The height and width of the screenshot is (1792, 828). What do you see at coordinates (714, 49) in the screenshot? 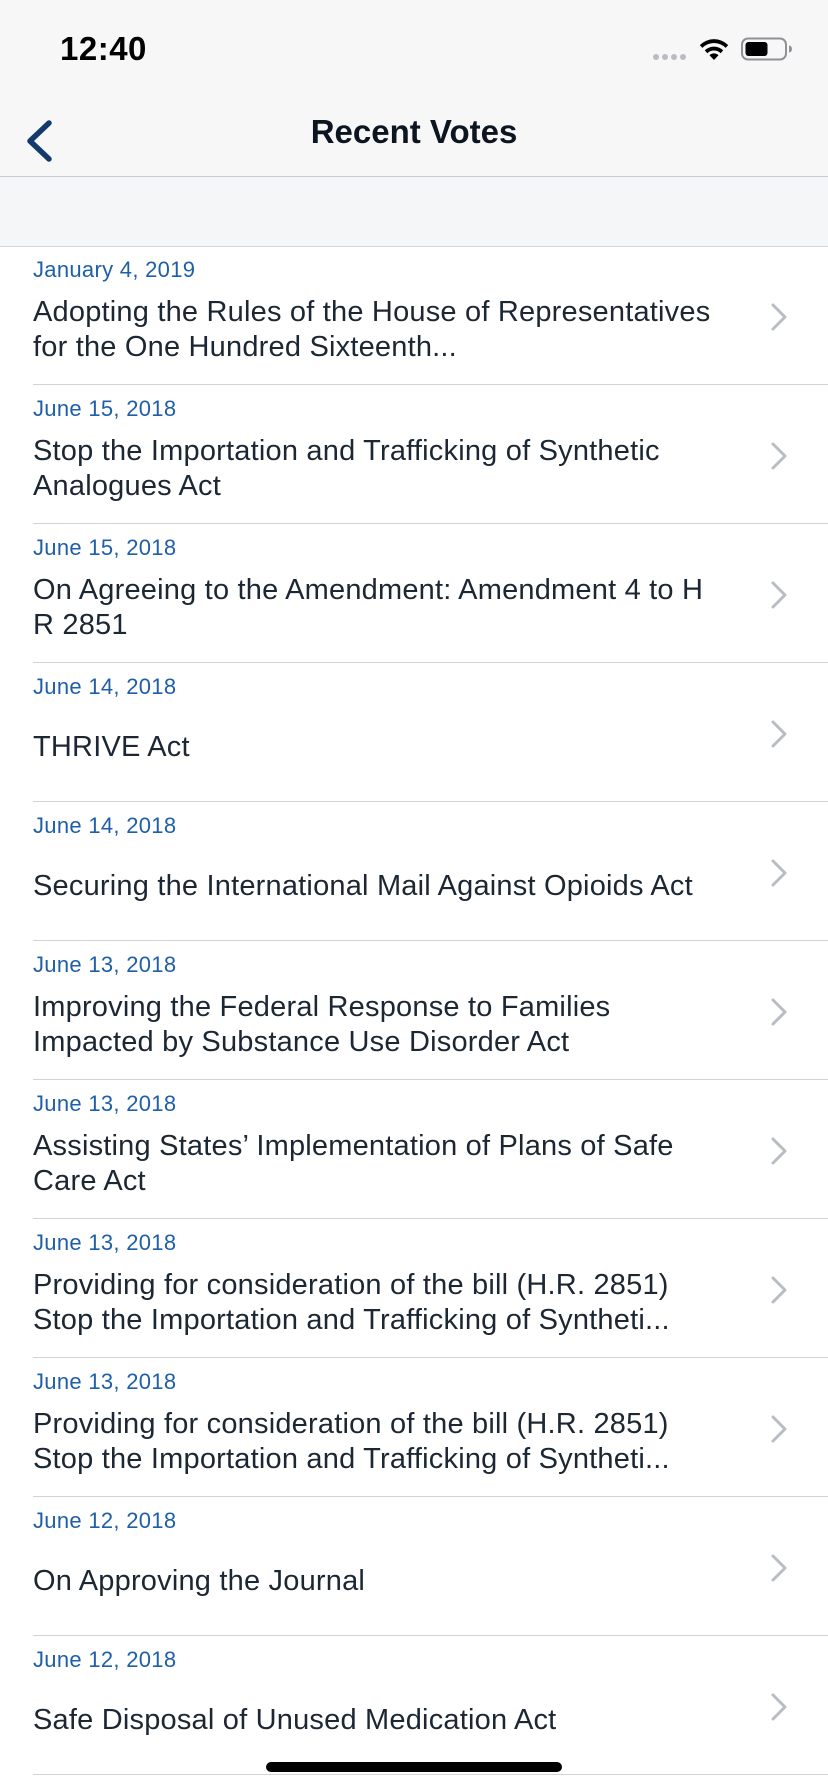
I see `wifi-icon` at bounding box center [714, 49].